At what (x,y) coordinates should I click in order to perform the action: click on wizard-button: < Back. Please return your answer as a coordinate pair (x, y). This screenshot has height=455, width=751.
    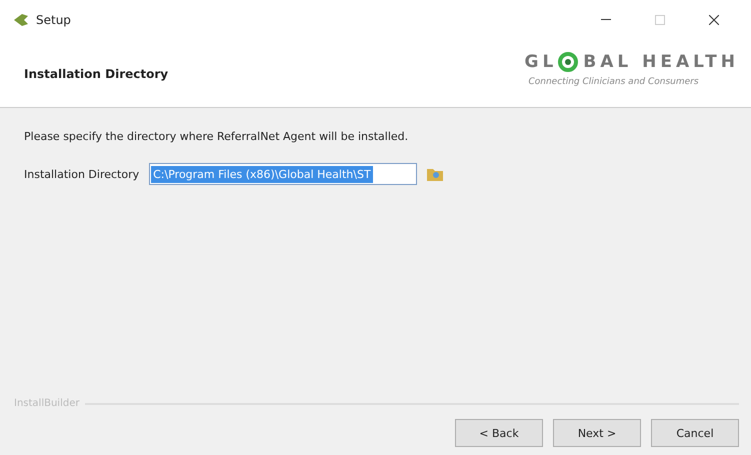
    Looking at the image, I should click on (499, 433).